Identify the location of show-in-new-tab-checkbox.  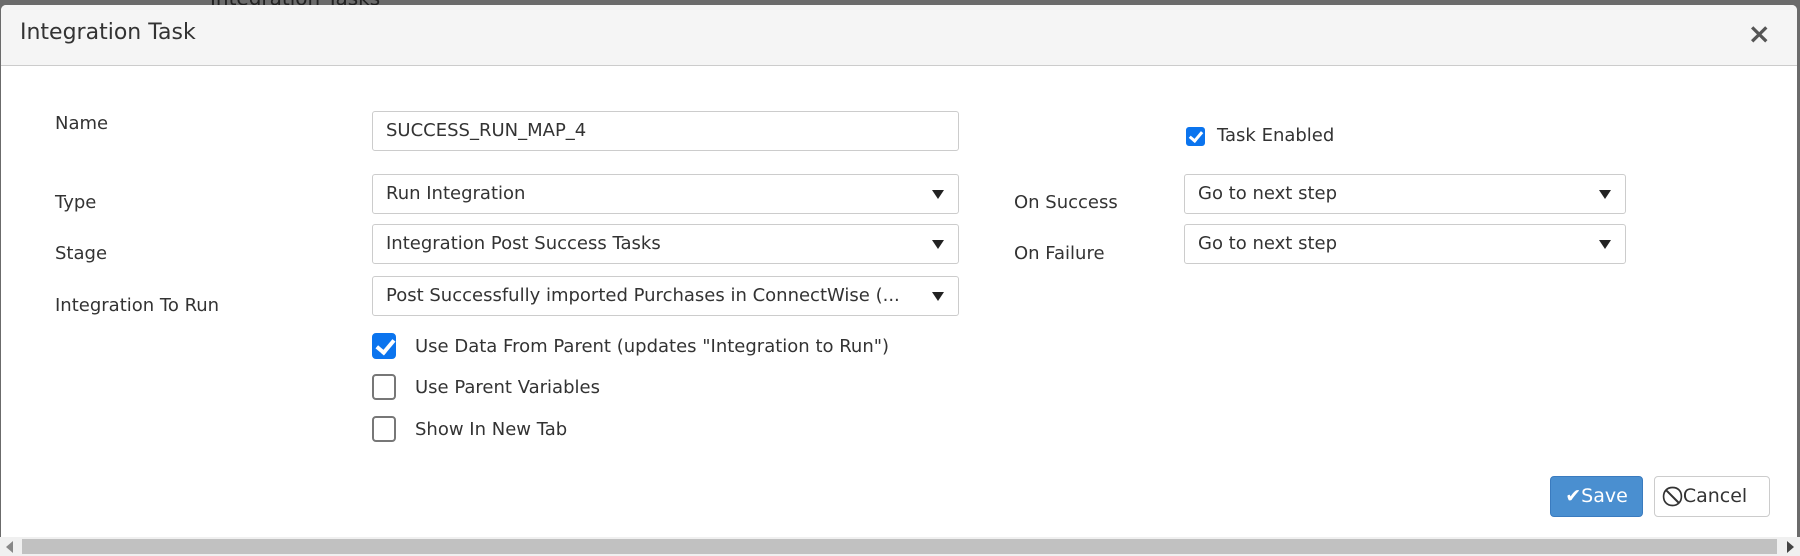
(384, 429).